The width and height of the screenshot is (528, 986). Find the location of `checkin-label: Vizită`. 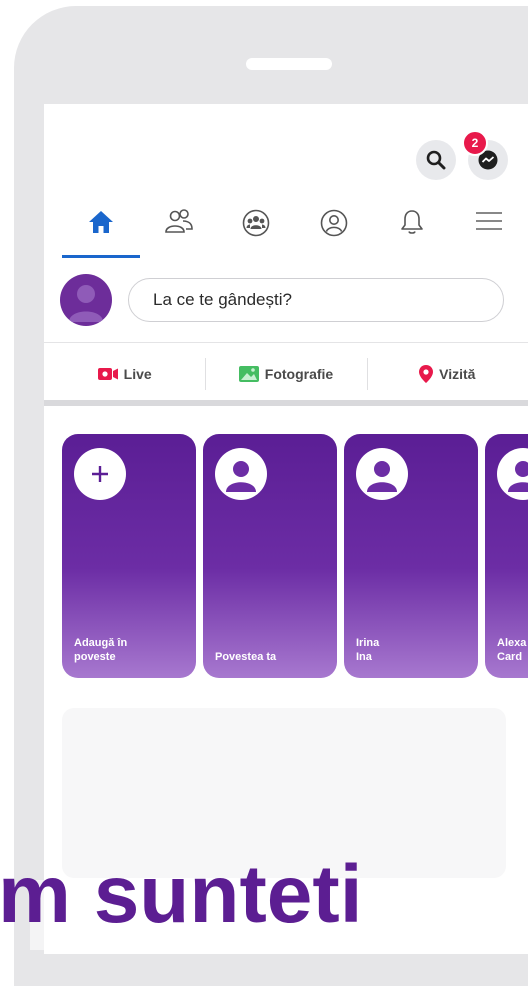

checkin-label: Vizită is located at coordinates (457, 374).